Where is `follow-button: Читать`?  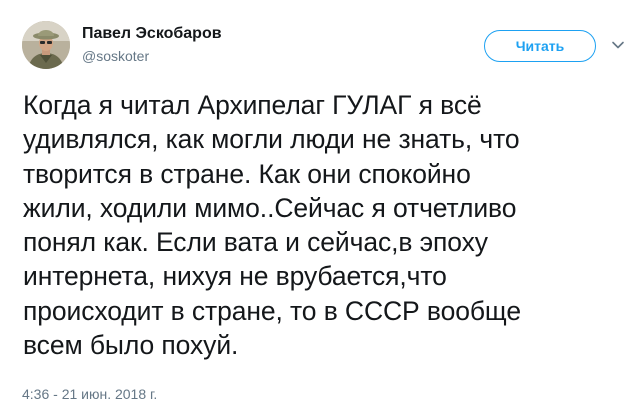
follow-button: Читать is located at coordinates (540, 46).